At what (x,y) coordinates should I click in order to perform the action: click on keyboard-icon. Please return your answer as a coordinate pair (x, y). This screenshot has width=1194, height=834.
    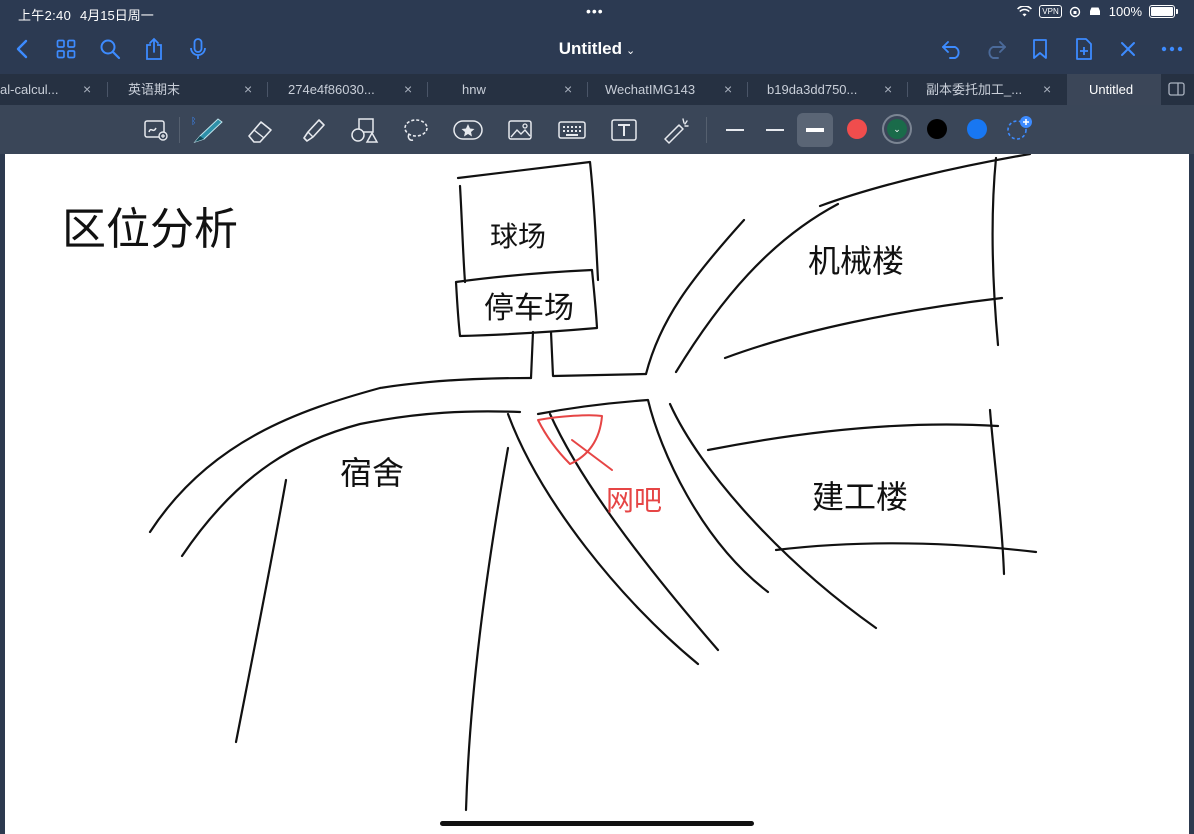
    Looking at the image, I should click on (572, 130).